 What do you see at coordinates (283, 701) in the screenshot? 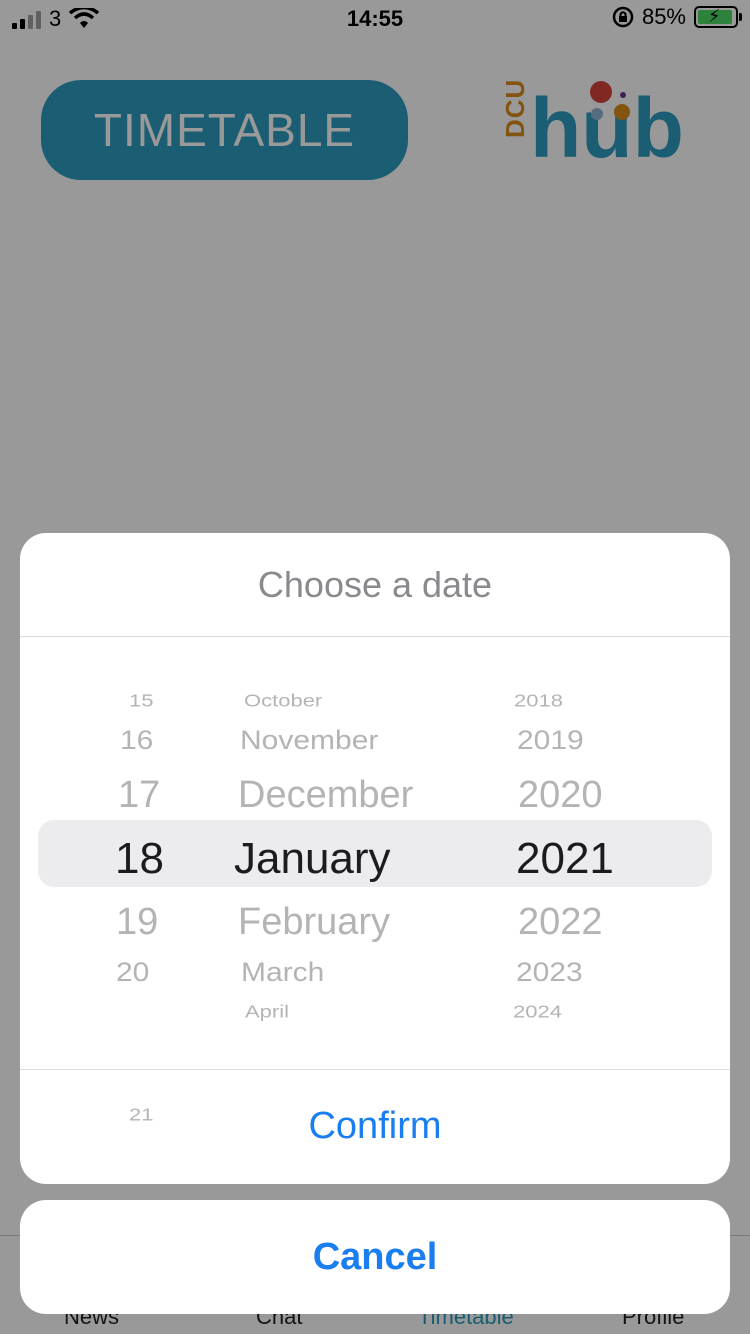
I see `month-option: October` at bounding box center [283, 701].